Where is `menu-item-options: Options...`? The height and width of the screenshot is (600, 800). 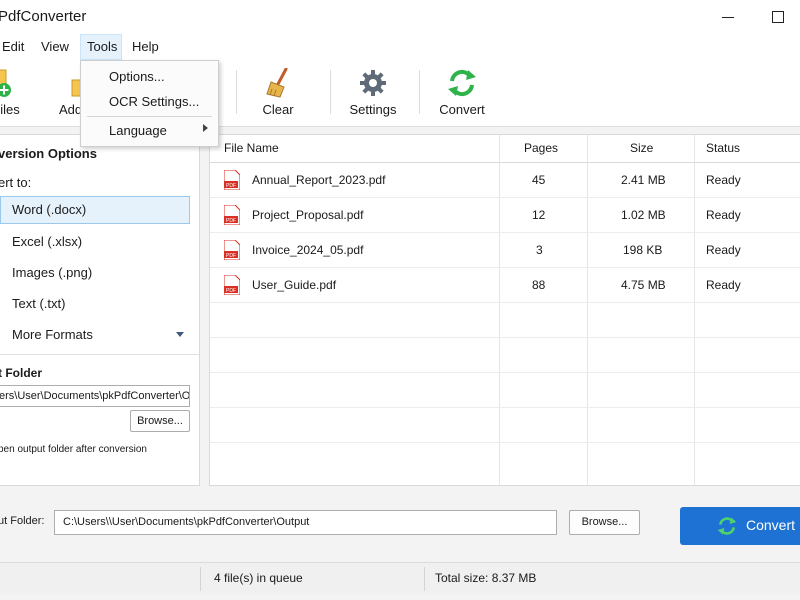
menu-item-options: Options... is located at coordinates (137, 77).